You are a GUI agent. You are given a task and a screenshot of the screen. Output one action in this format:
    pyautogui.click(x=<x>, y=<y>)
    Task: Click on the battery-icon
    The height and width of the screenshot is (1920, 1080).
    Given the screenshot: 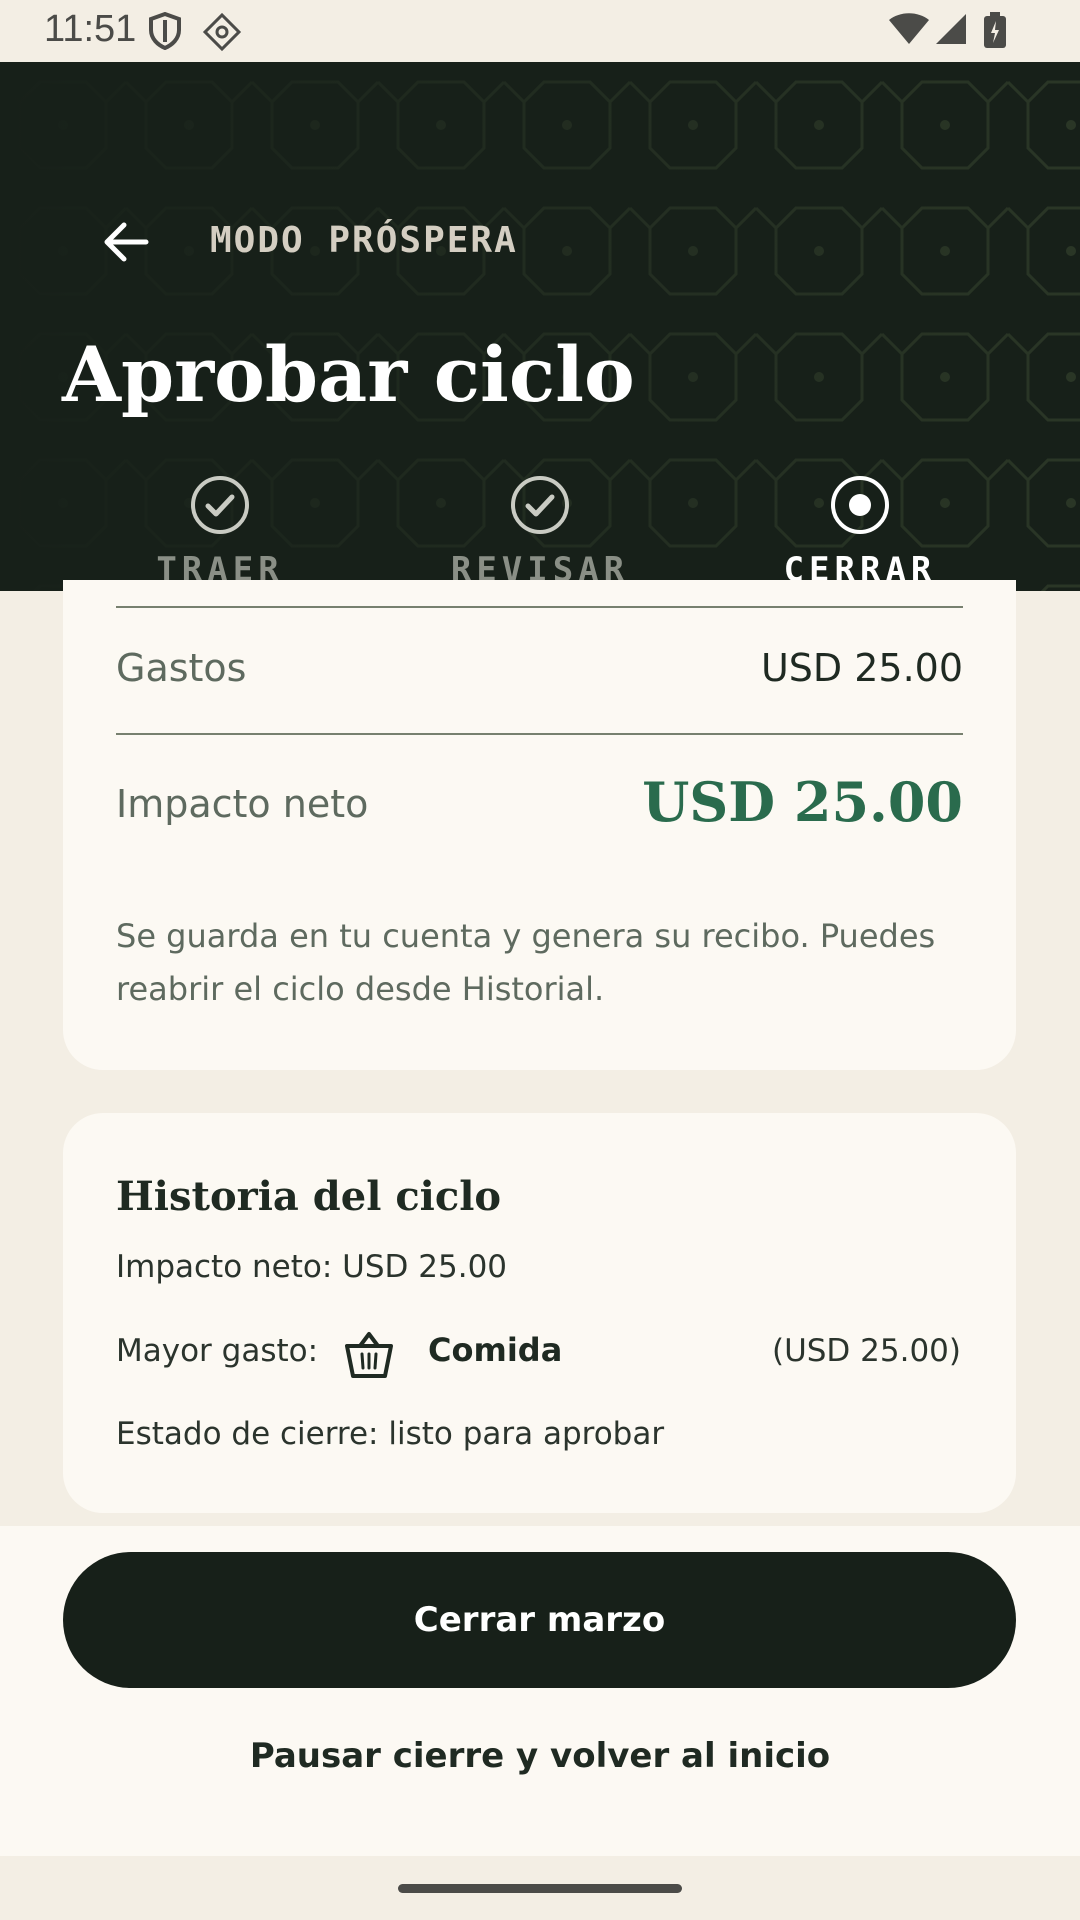 What is the action you would take?
    pyautogui.click(x=995, y=30)
    